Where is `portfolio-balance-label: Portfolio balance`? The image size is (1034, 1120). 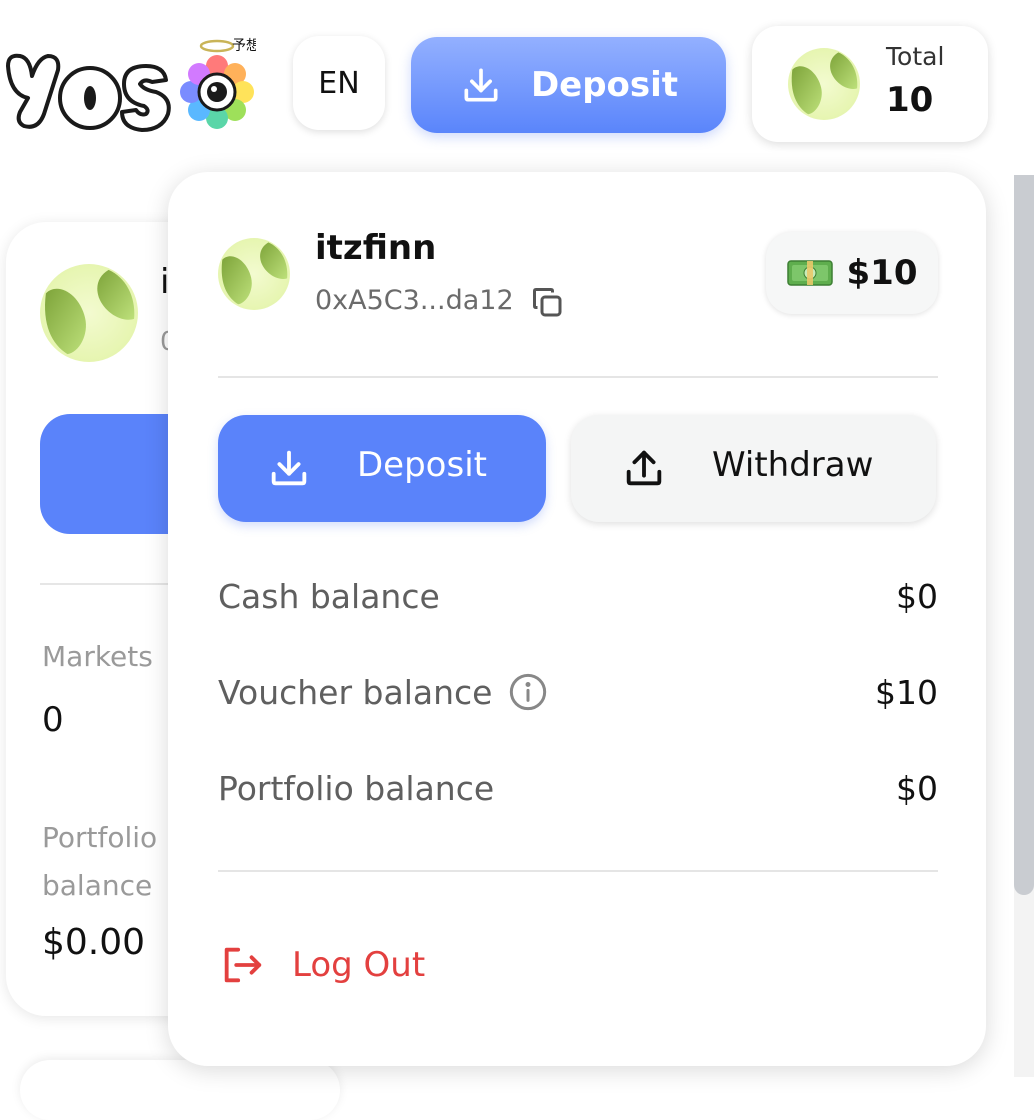 portfolio-balance-label: Portfolio balance is located at coordinates (356, 788).